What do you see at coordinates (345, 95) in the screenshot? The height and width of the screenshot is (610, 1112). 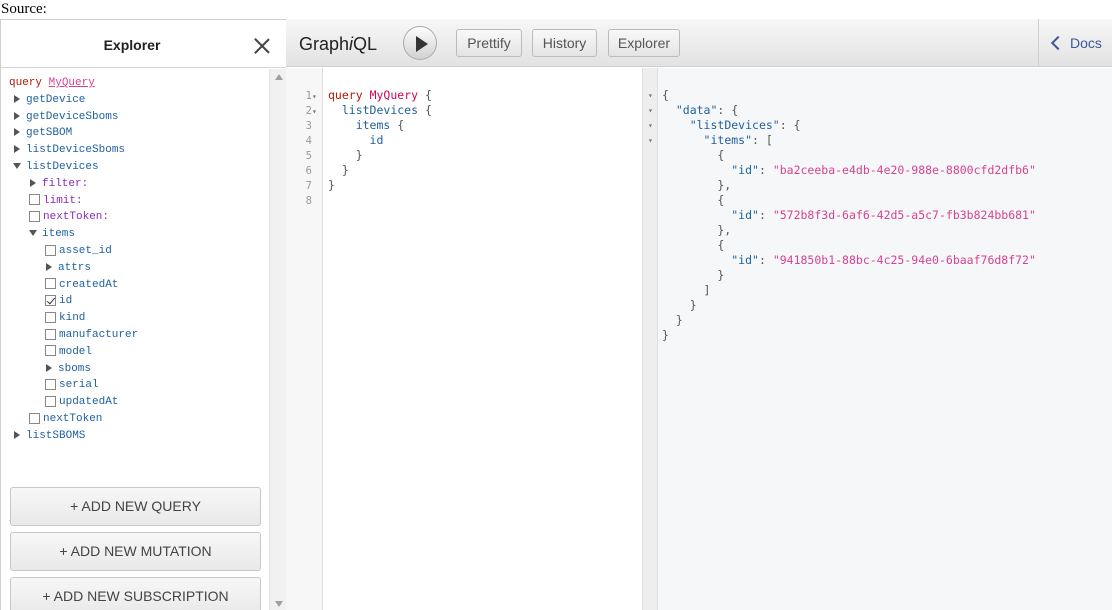 I see `code-keyword: query` at bounding box center [345, 95].